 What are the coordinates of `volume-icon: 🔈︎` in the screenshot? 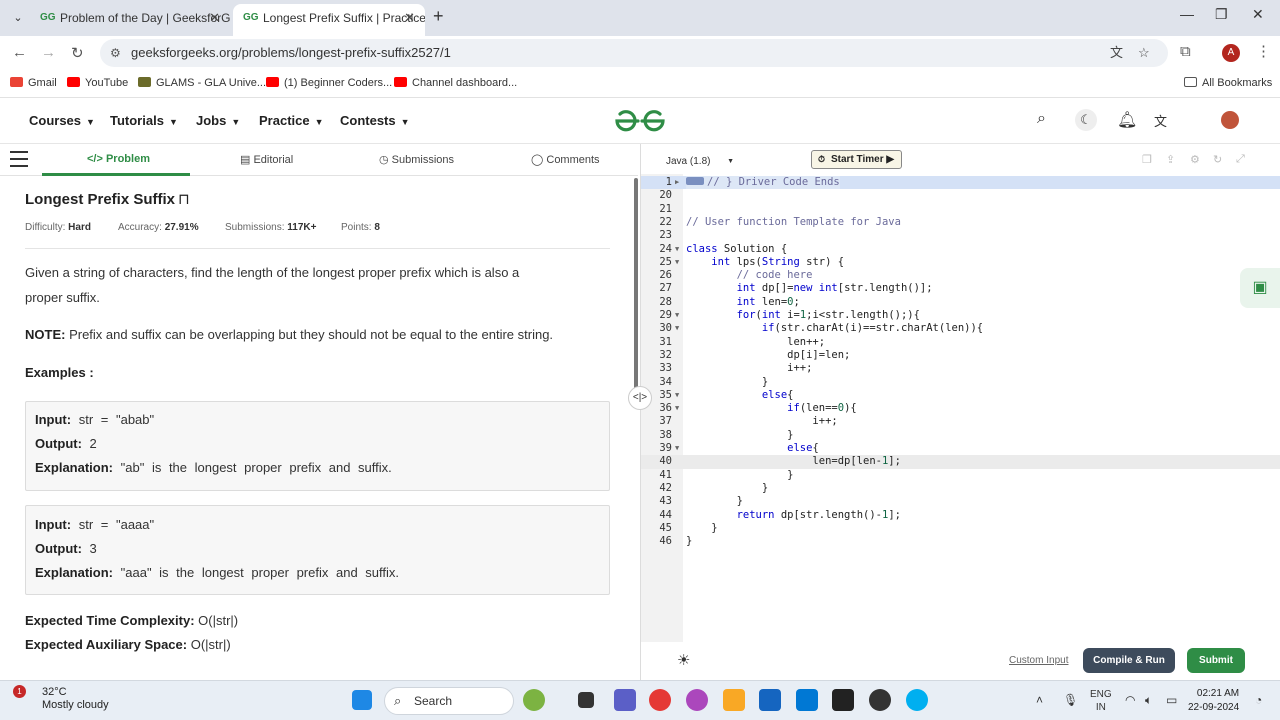 It's located at (1148, 700).